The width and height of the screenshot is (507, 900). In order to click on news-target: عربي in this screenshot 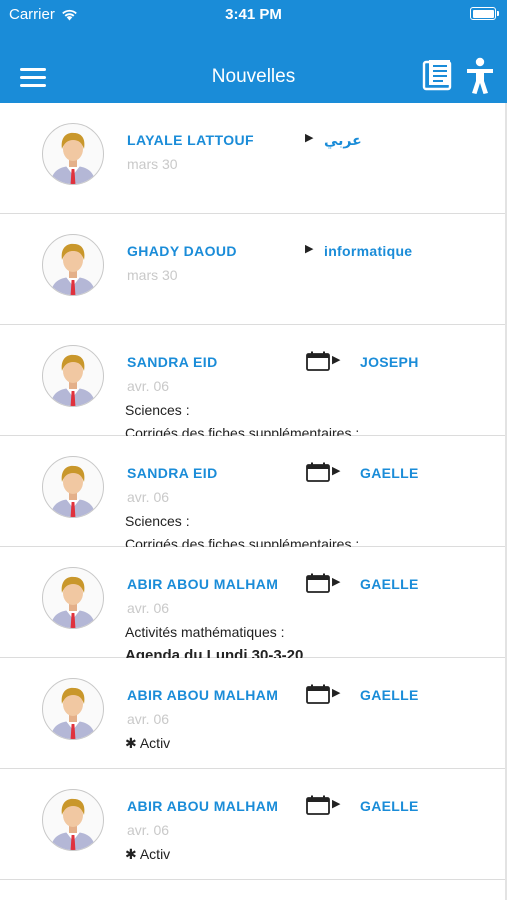, I will do `click(343, 140)`.